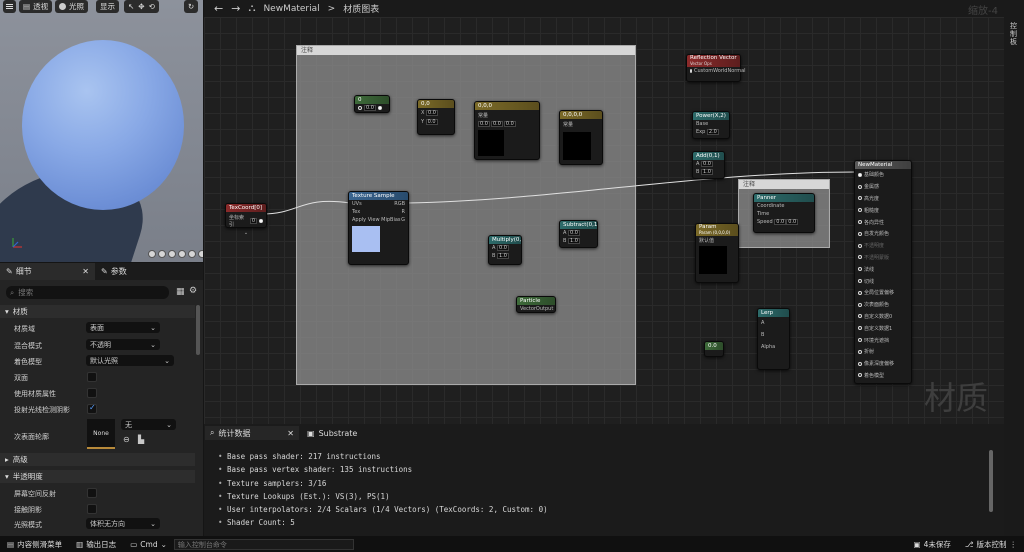 This screenshot has width=1024, height=552. Describe the element at coordinates (372, 104) in the screenshot. I see `scalar-constant-node: 0 0.0` at that location.